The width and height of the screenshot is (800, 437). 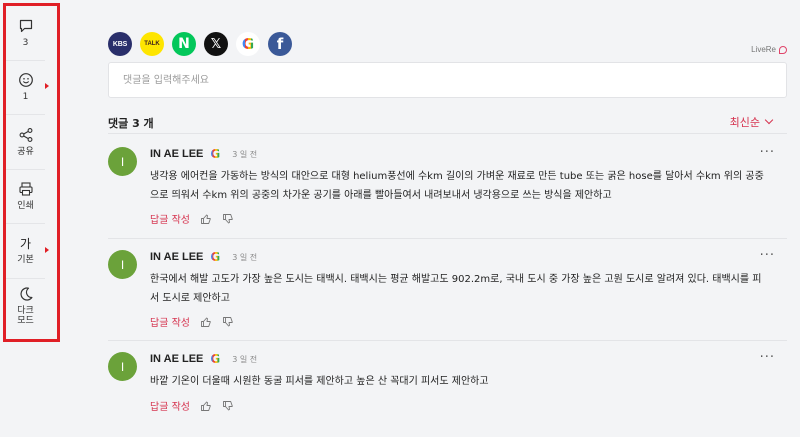 What do you see at coordinates (25, 259) in the screenshot?
I see `font-size-label: 기본` at bounding box center [25, 259].